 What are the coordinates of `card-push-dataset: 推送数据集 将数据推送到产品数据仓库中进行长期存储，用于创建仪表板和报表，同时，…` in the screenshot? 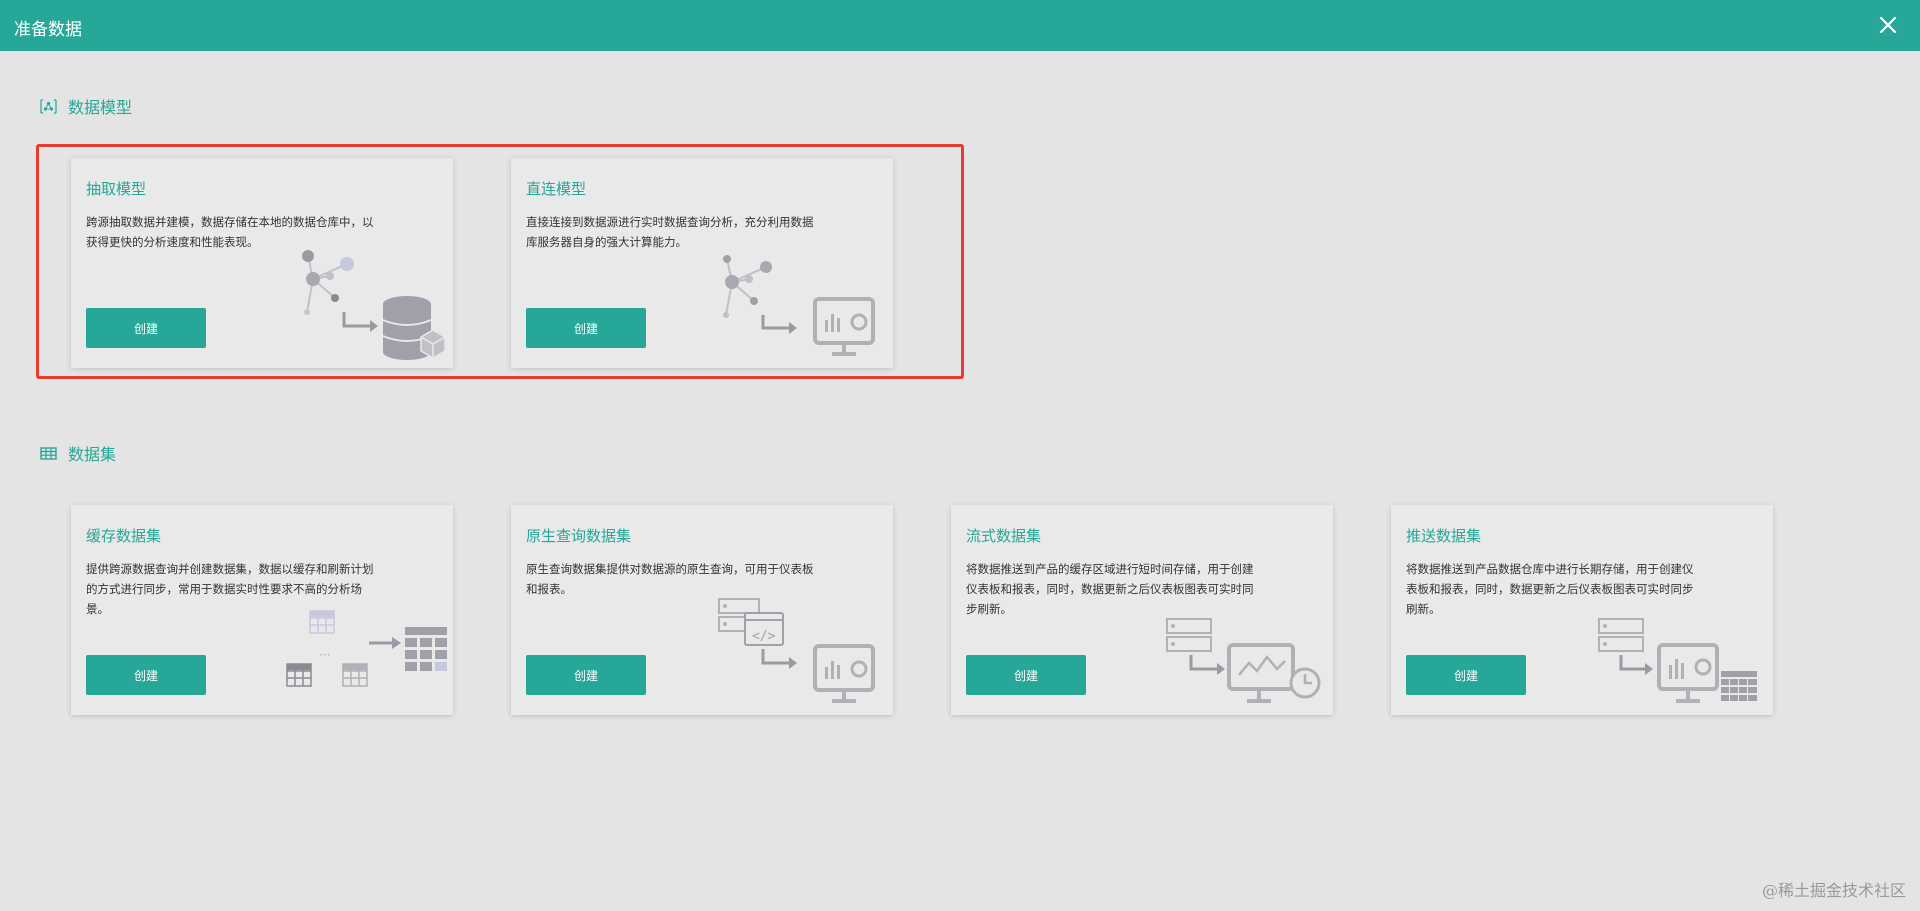 It's located at (1582, 610).